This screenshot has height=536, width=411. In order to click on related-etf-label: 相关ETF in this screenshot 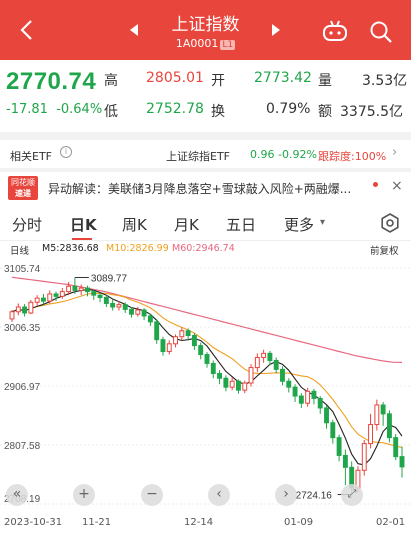, I will do `click(31, 156)`.